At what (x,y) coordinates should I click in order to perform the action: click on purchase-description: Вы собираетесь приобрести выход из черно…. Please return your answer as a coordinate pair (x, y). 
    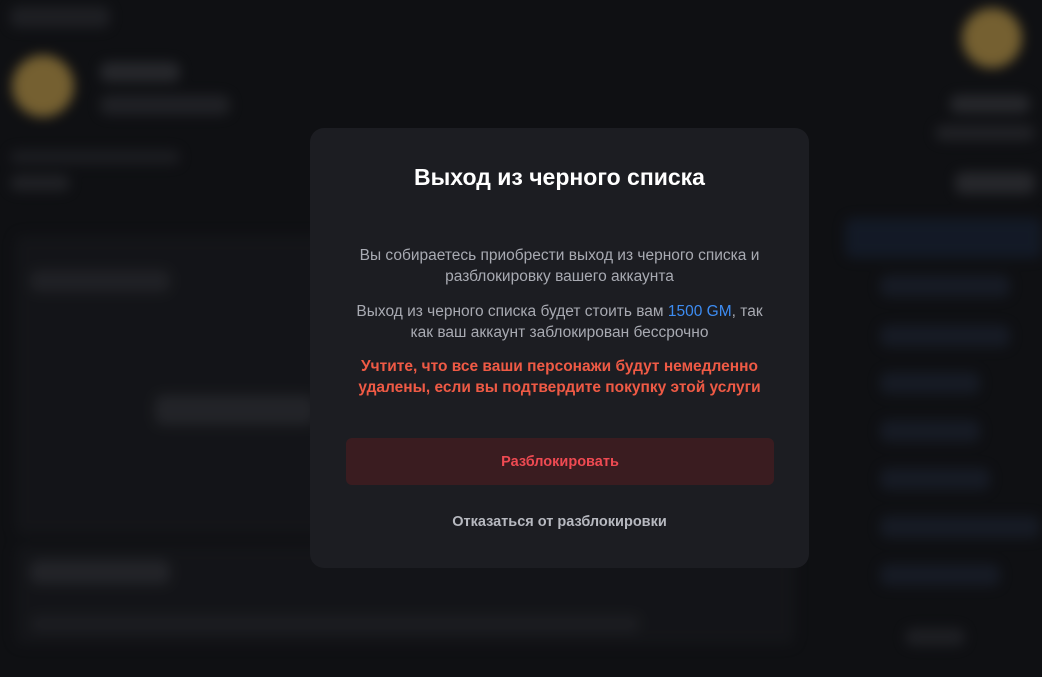
    Looking at the image, I should click on (559, 266).